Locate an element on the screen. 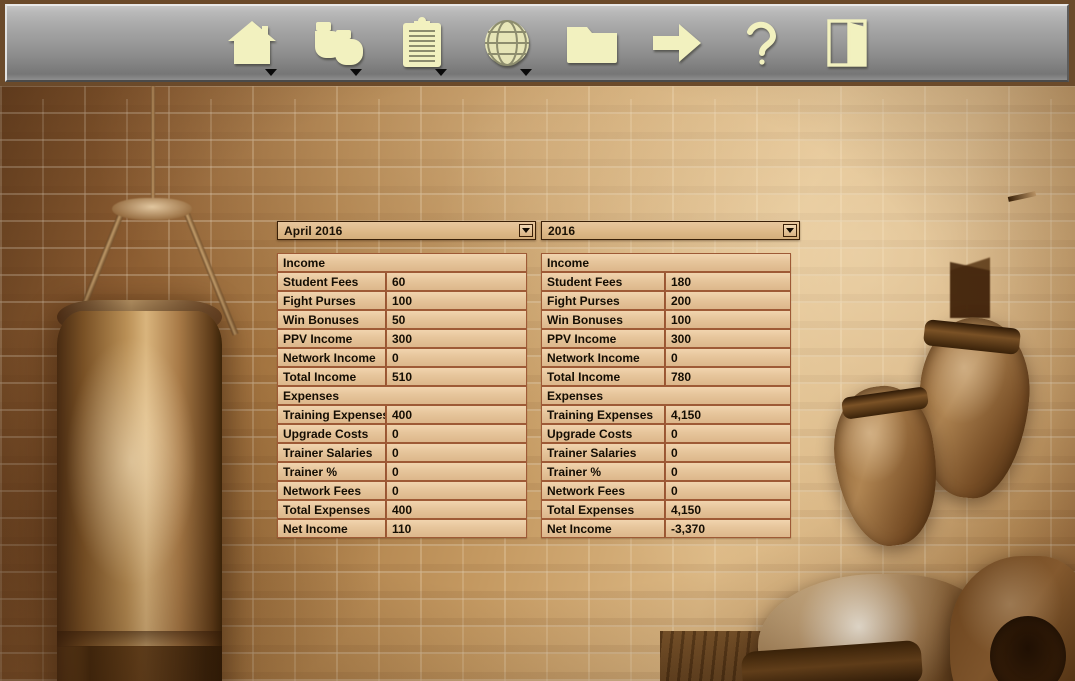 The width and height of the screenshot is (1075, 681). table-row: Training Expenses 400 is located at coordinates (402, 414).